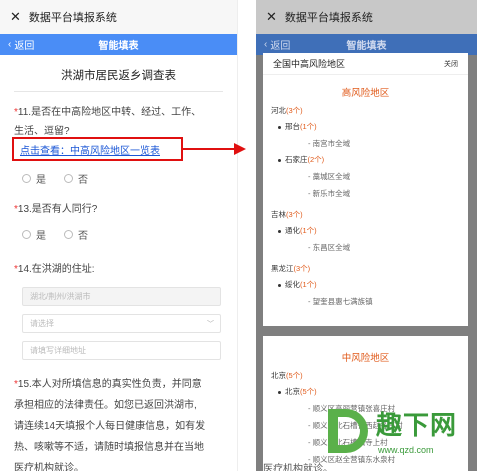  I want to click on modal-header: 全国中高风险地区 关闭, so click(365, 64).